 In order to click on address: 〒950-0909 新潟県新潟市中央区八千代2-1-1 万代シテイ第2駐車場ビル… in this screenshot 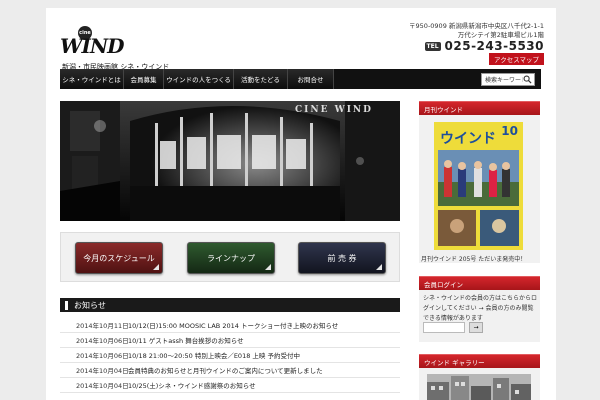, I will do `click(476, 31)`.